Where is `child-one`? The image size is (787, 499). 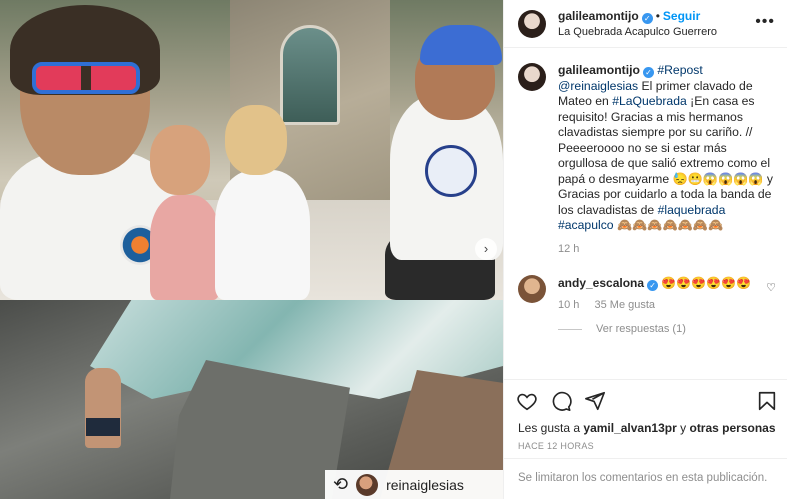
child-one is located at coordinates (180, 160).